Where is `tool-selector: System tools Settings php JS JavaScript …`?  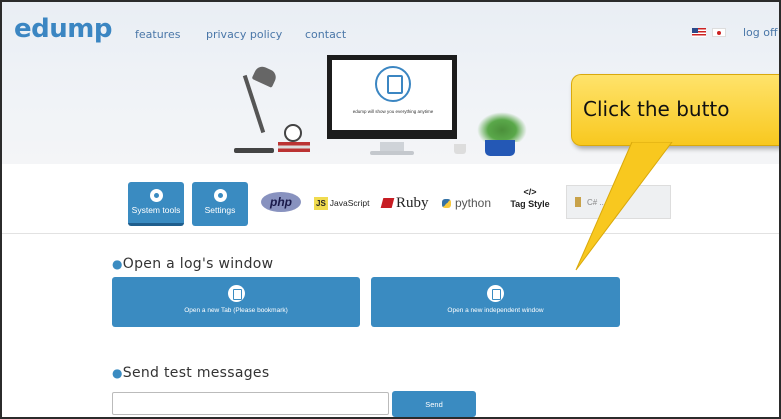
tool-selector: System tools Settings php JS JavaScript … is located at coordinates (408, 206).